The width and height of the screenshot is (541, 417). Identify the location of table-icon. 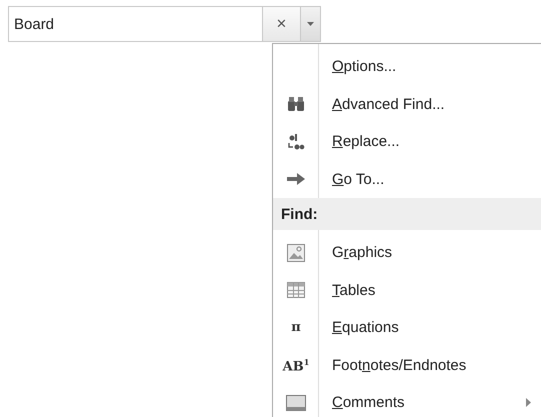
(296, 290).